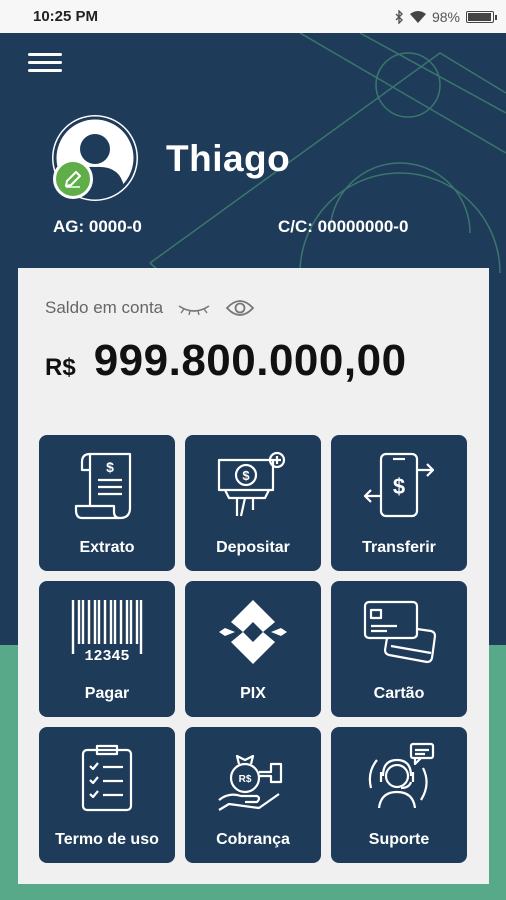  I want to click on action-label: PIX, so click(253, 693).